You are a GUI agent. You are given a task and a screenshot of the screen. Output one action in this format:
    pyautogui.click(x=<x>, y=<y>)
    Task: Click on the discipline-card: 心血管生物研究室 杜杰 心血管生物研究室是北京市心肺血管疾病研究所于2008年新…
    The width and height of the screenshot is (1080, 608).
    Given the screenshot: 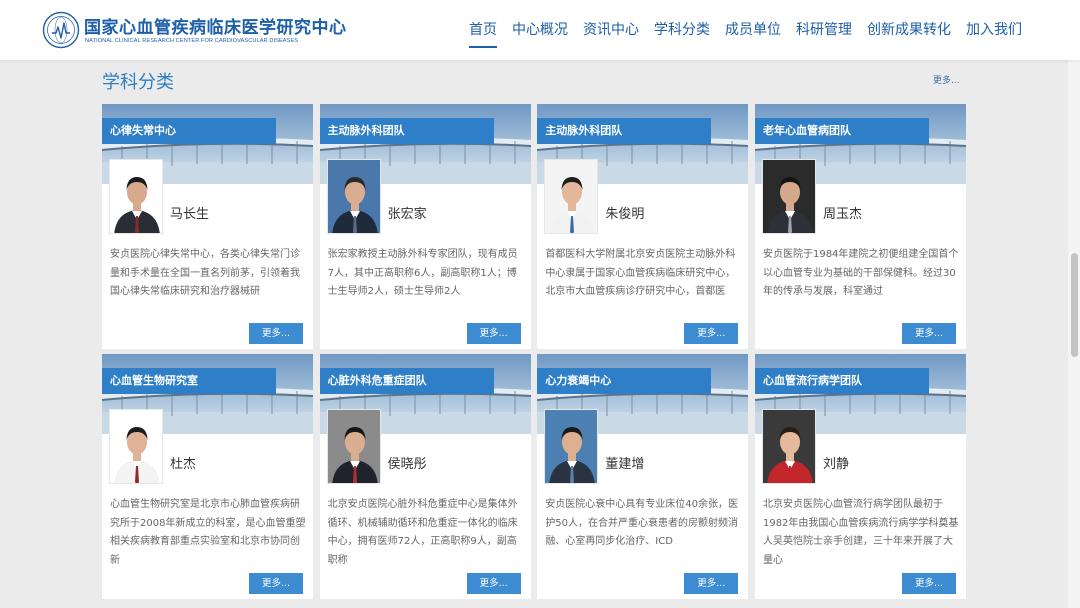 What is the action you would take?
    pyautogui.click(x=207, y=476)
    